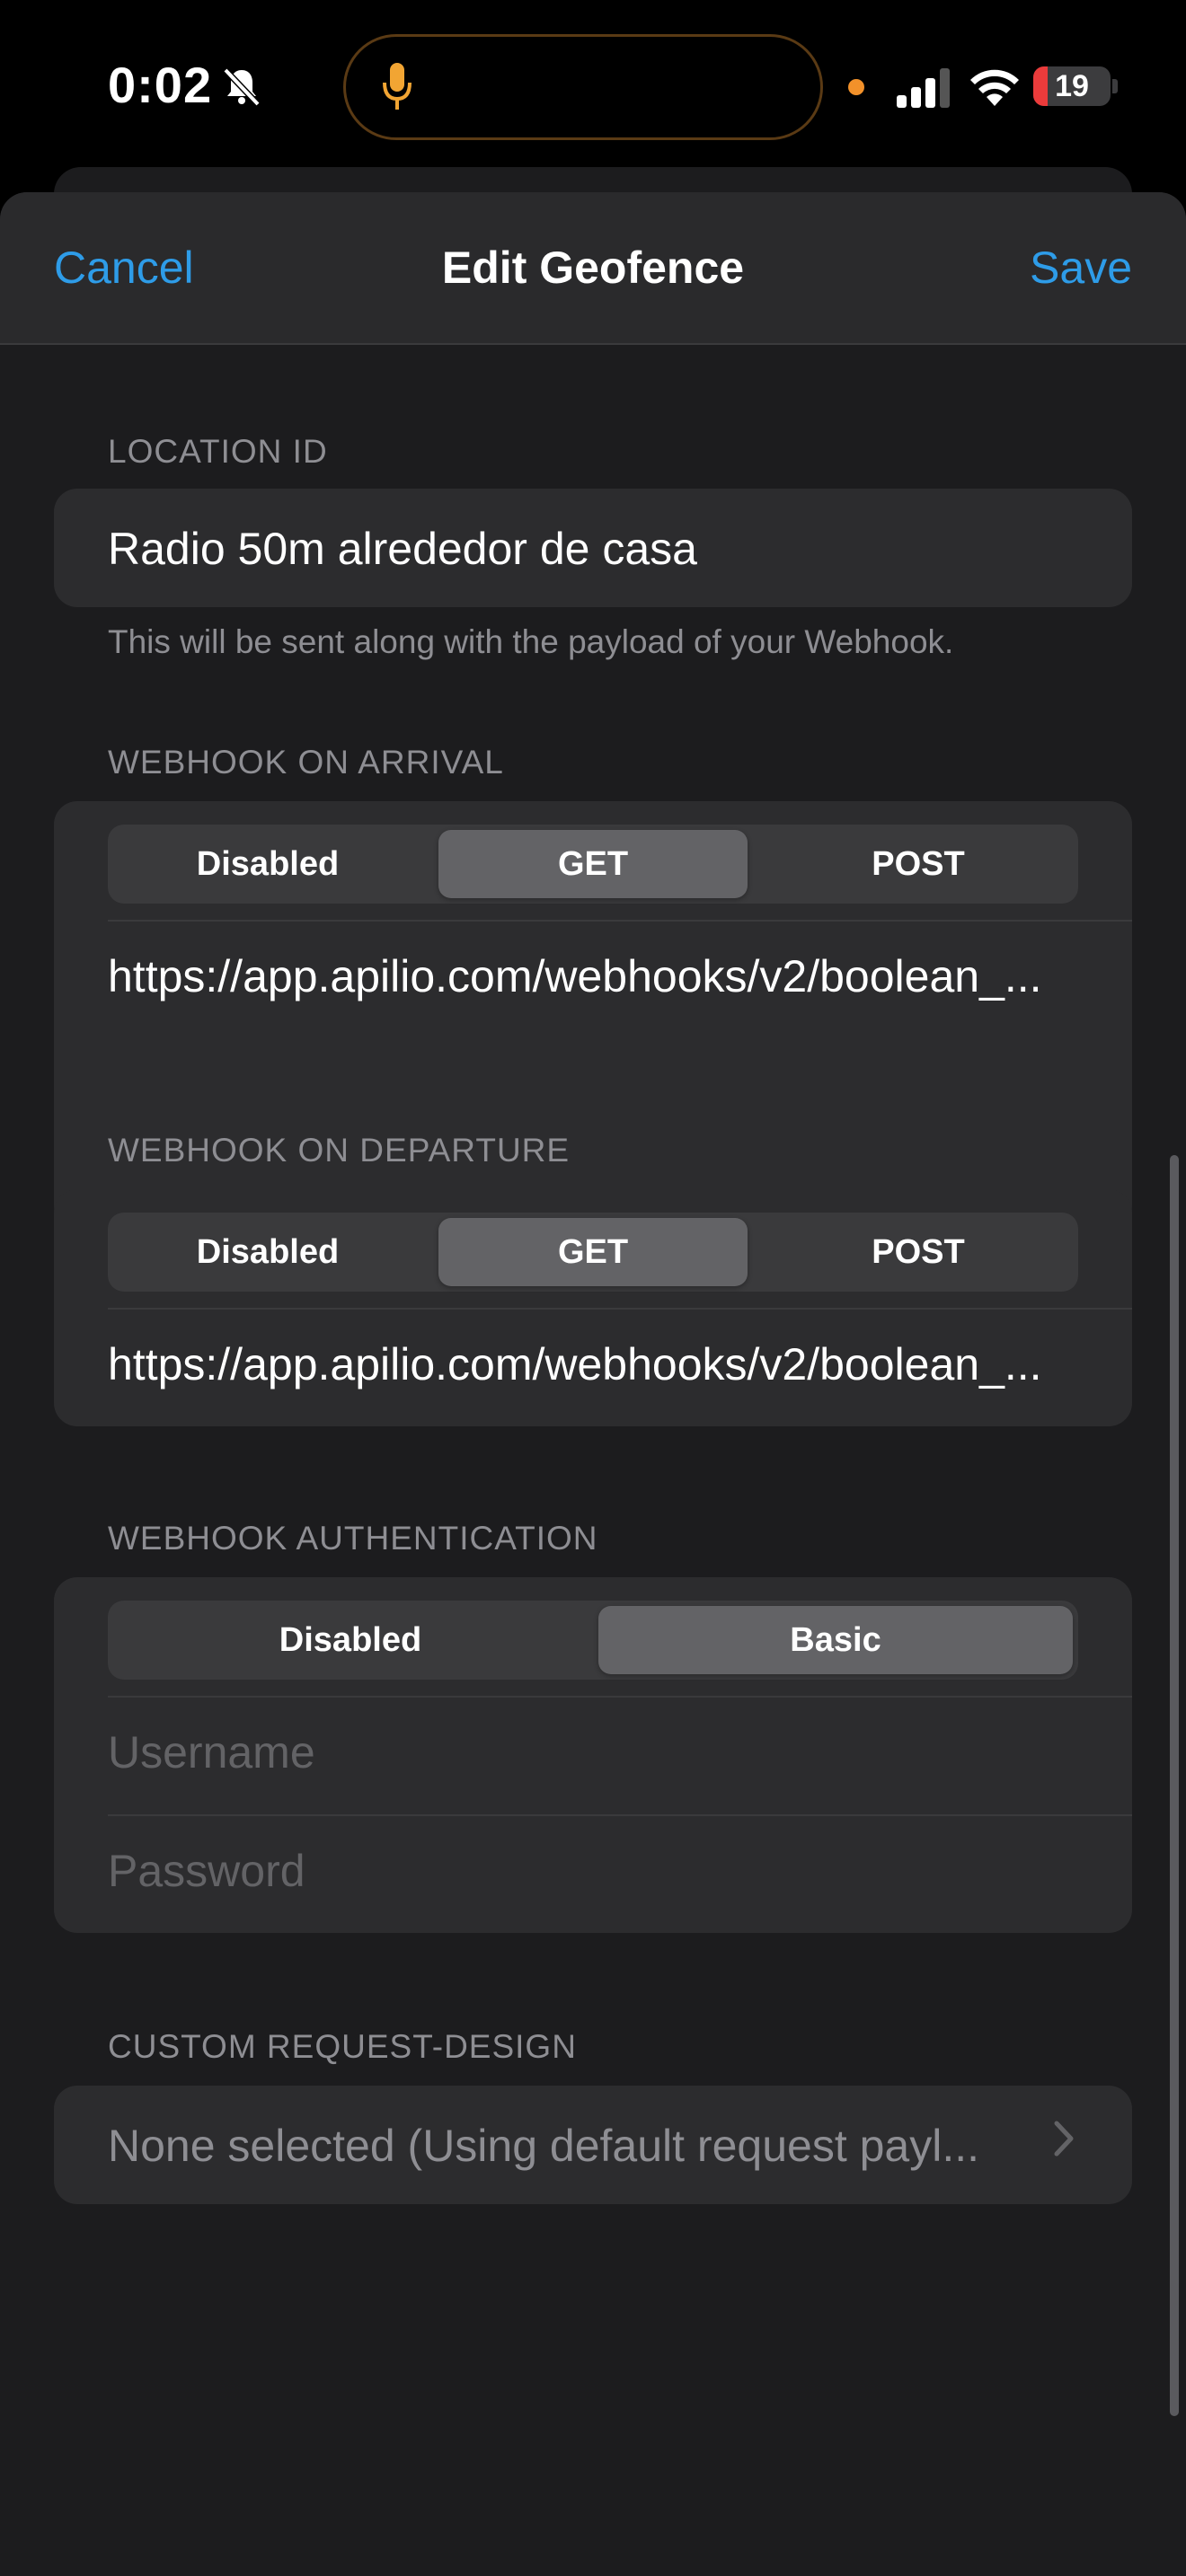  Describe the element at coordinates (267, 1252) in the screenshot. I see `departure-segment-disabled: Disabled` at that location.